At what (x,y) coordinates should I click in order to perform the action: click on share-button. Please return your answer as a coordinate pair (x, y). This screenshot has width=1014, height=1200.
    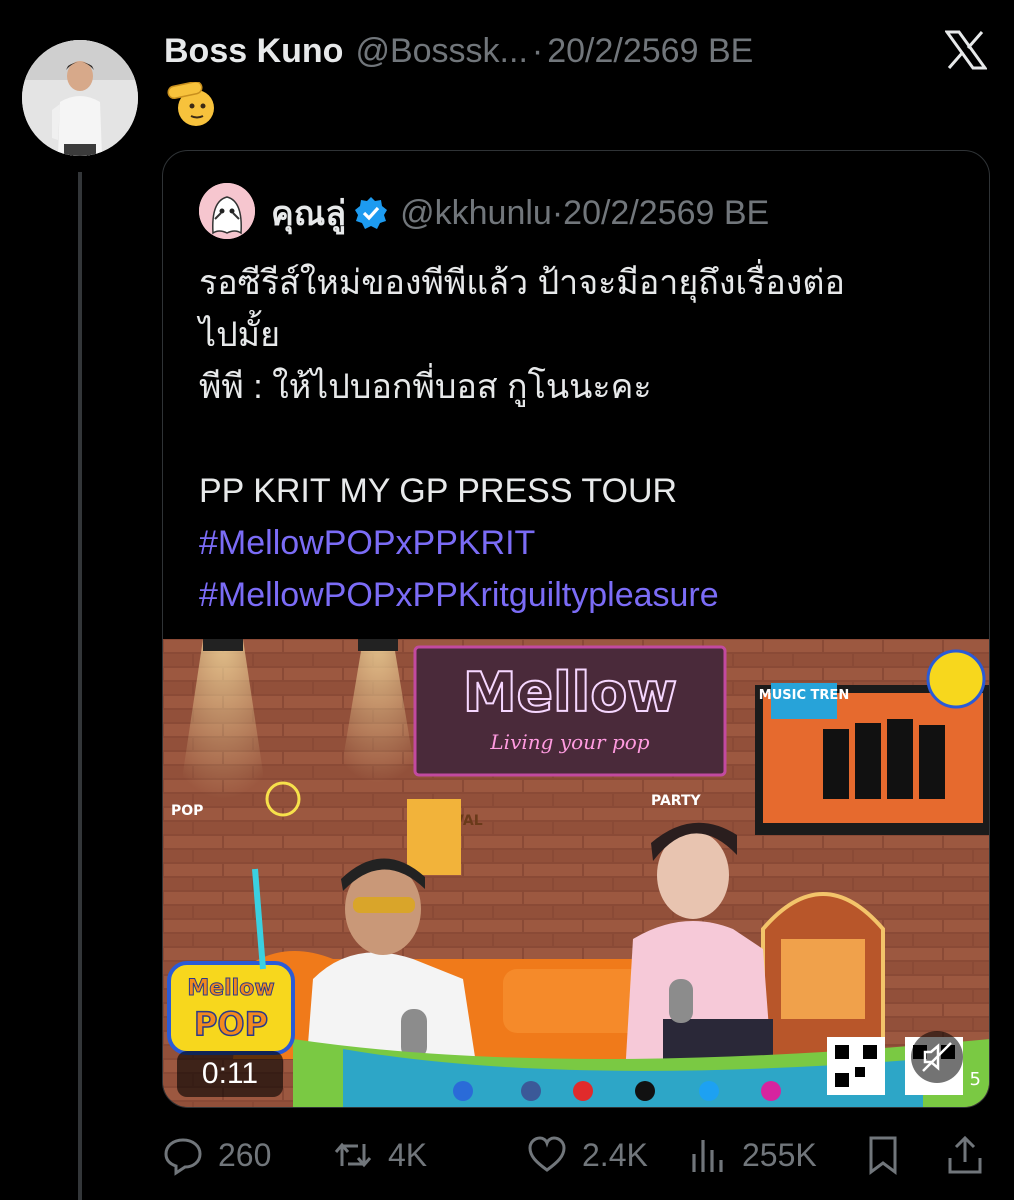
    Looking at the image, I should click on (965, 1155).